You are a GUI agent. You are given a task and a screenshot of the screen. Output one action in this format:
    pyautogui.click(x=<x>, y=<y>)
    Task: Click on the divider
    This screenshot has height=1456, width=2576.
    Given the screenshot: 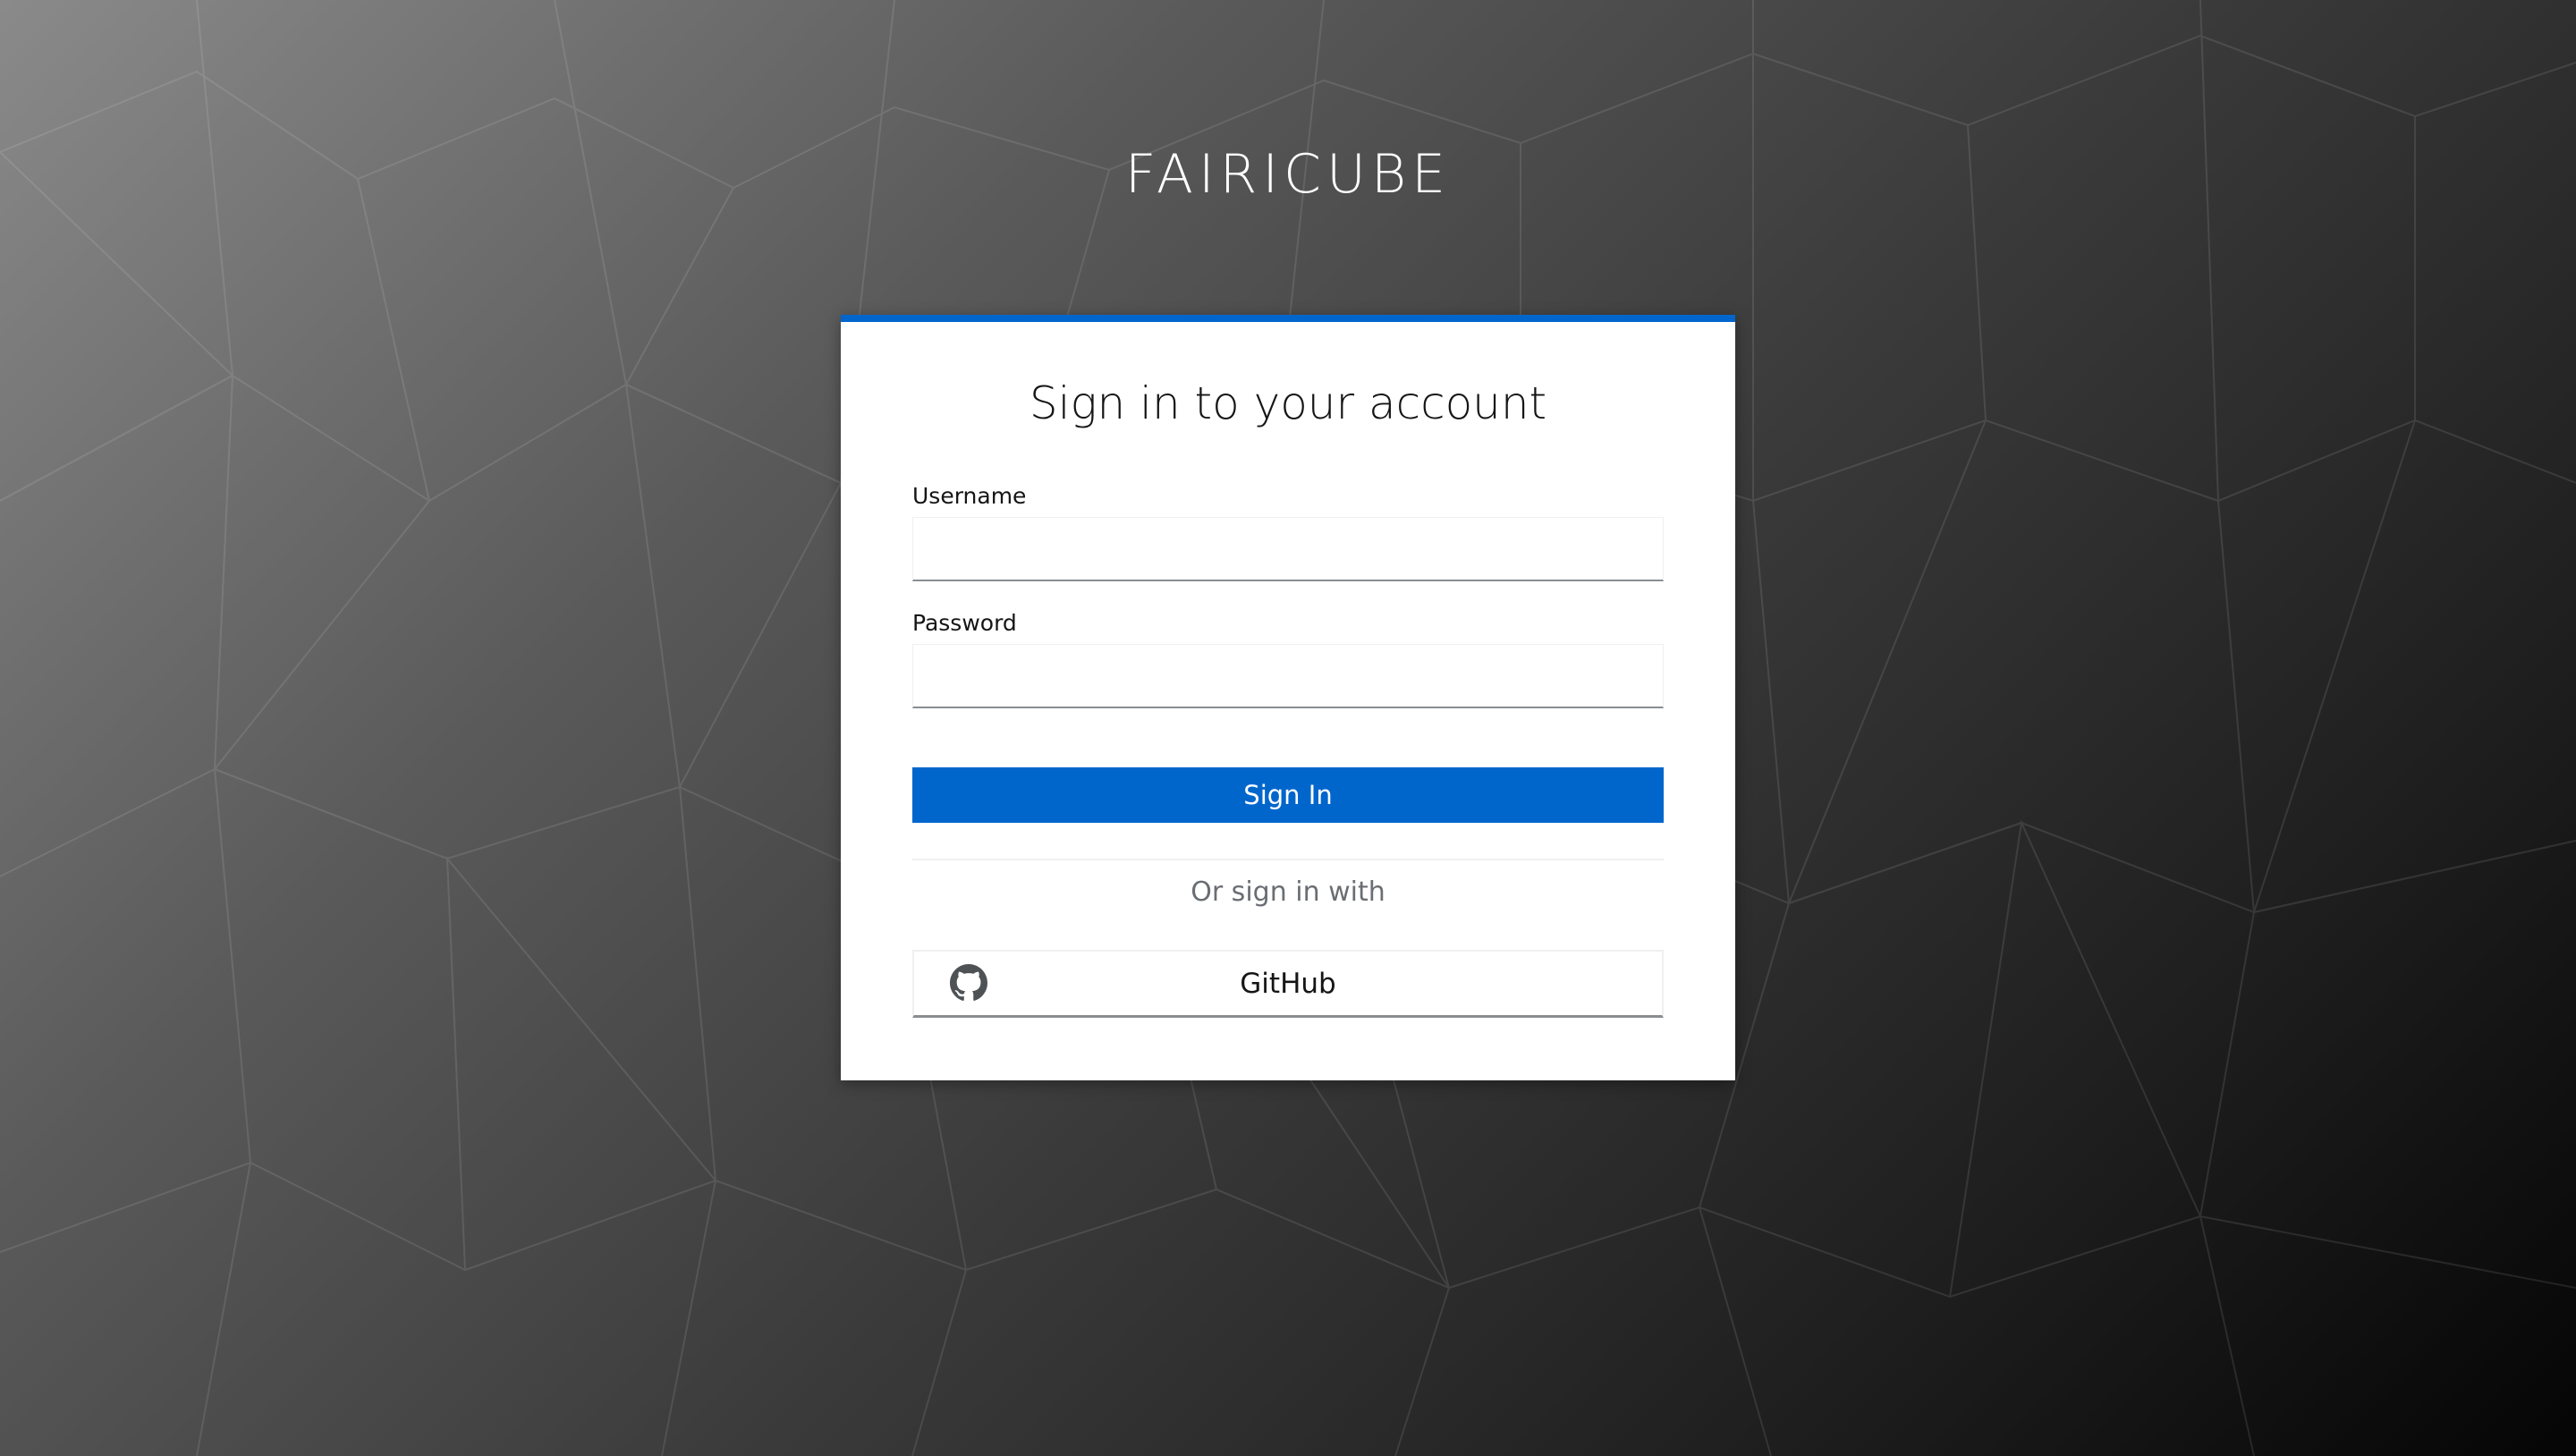 What is the action you would take?
    pyautogui.click(x=1288, y=859)
    